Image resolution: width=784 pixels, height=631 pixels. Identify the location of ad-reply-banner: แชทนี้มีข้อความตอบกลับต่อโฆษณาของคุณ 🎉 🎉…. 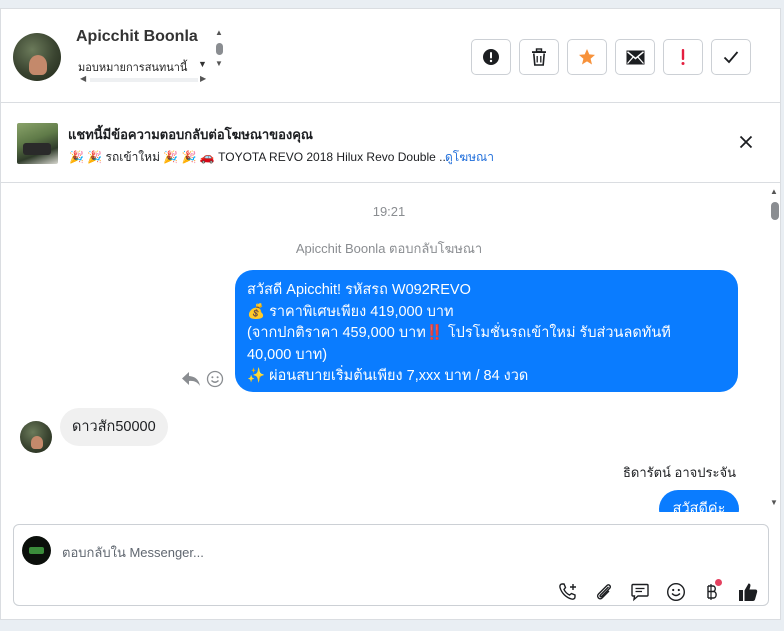
(390, 143).